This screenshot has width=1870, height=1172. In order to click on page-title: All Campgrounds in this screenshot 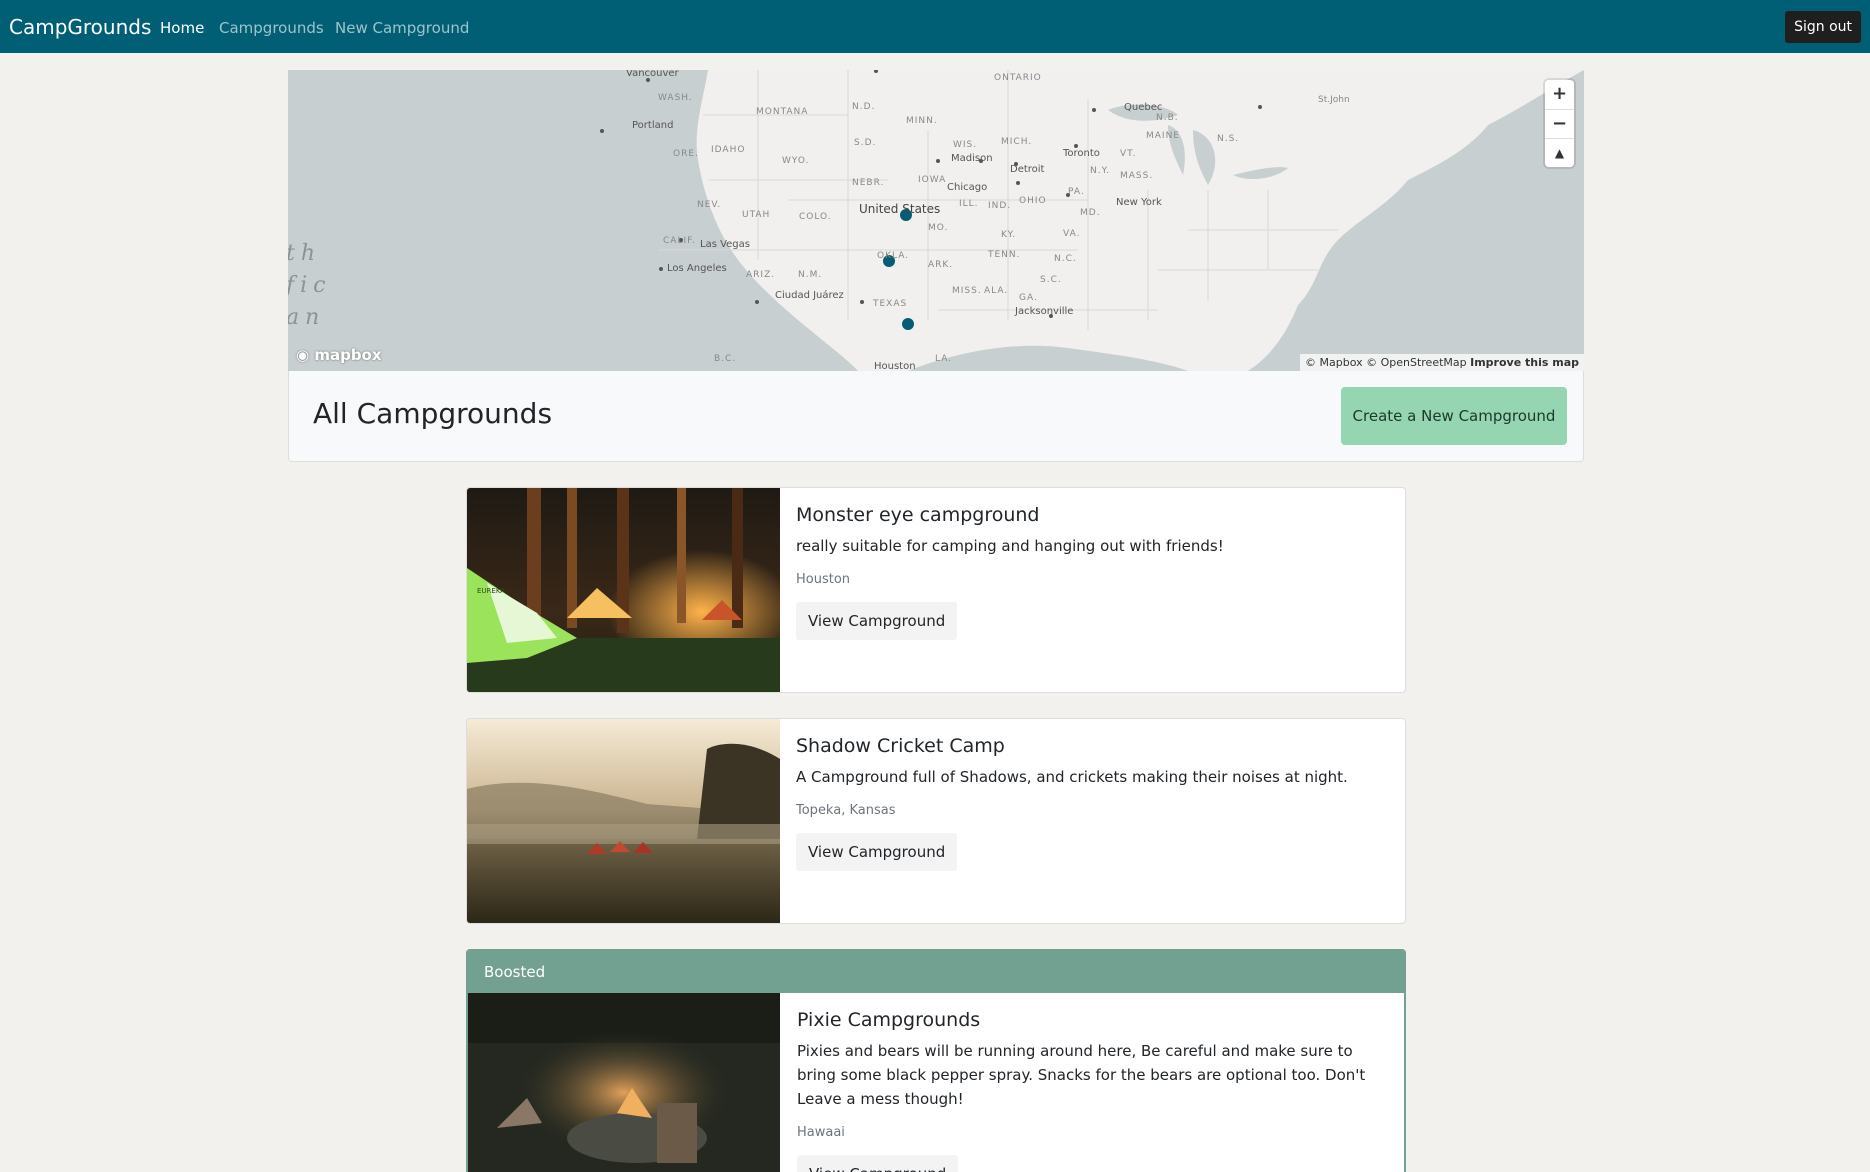, I will do `click(433, 413)`.